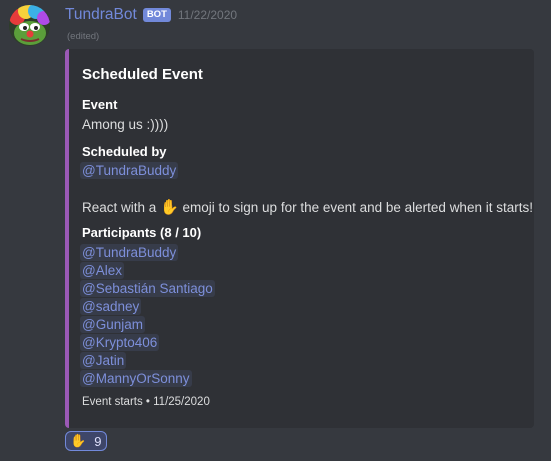 The image size is (551, 461). I want to click on participant-mention: @sadney, so click(111, 306).